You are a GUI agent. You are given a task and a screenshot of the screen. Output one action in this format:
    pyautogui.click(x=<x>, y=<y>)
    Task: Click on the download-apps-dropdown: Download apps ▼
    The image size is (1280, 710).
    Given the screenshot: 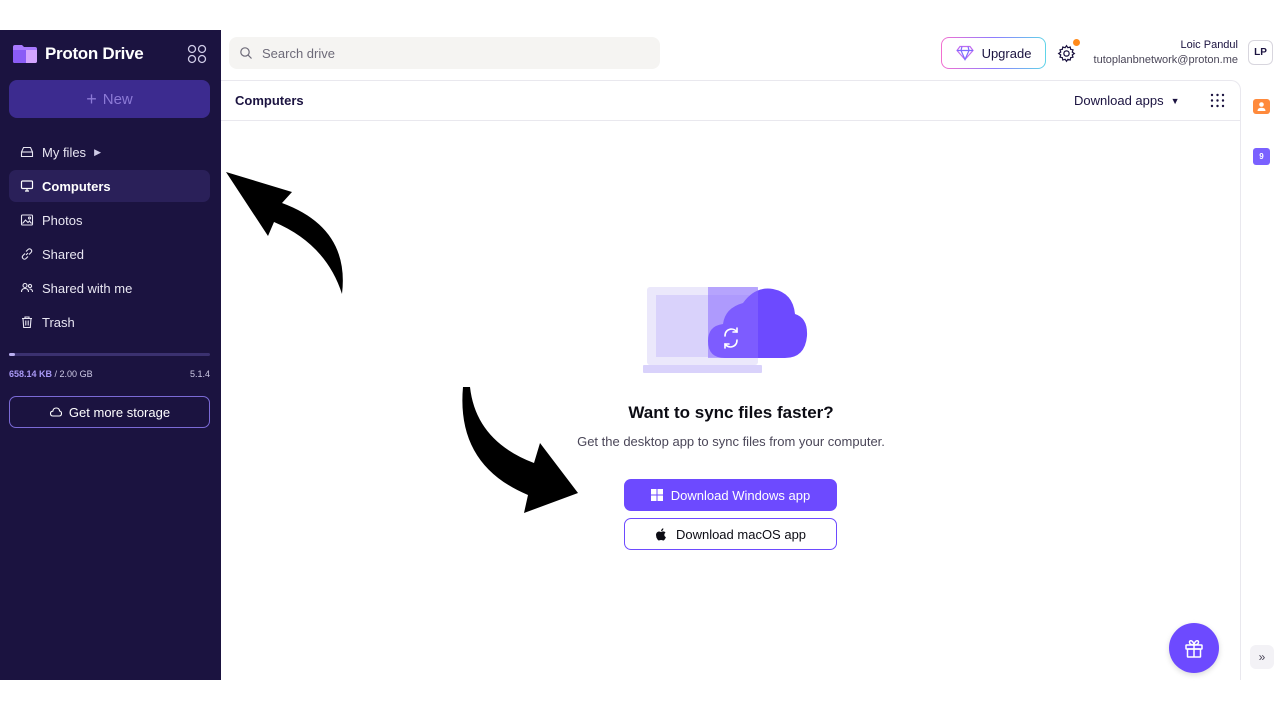 What is the action you would take?
    pyautogui.click(x=1127, y=100)
    